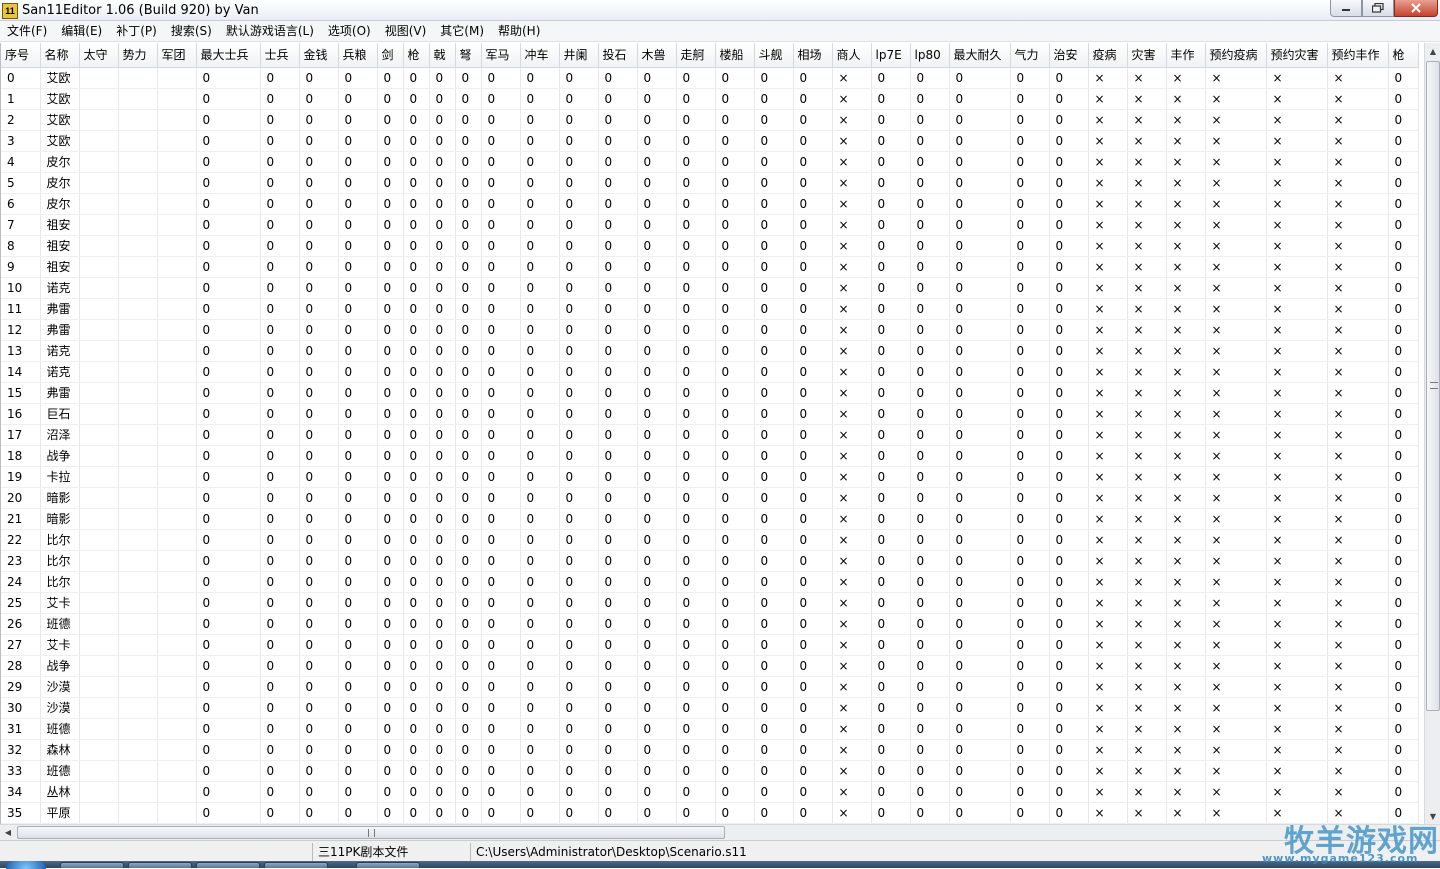  Describe the element at coordinates (710, 141) in the screenshot. I see `table-row: 3 艾欧 0 0 0 0 0 0 0 0 0 0 0 0 0 0 0 0 0 × 0 0 0 0 0 × × × × × × 0` at that location.